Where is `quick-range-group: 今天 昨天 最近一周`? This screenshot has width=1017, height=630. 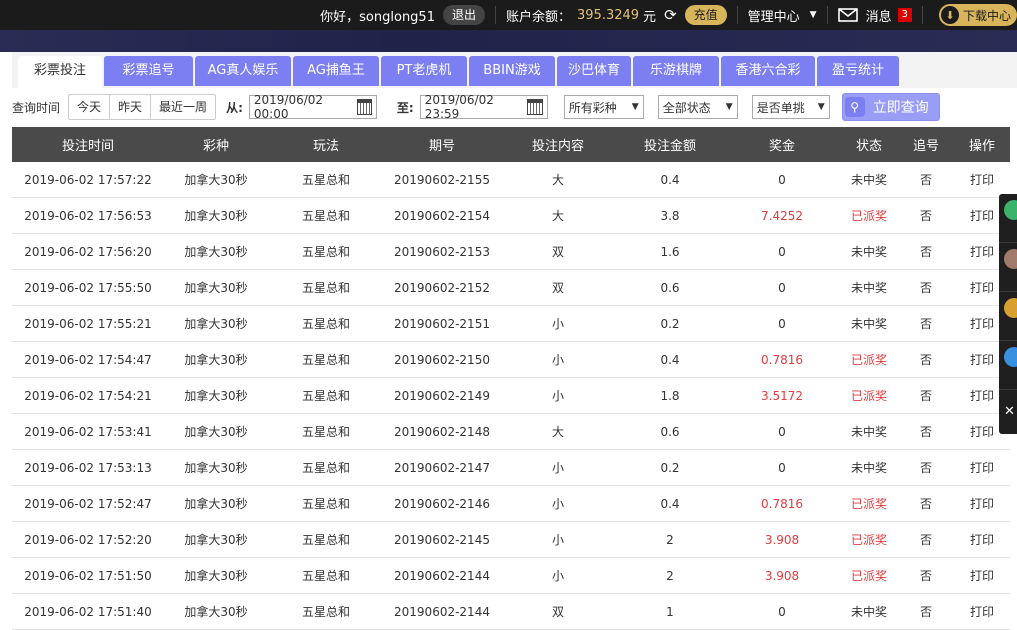
quick-range-group: 今天 昨天 最近一周 is located at coordinates (142, 107).